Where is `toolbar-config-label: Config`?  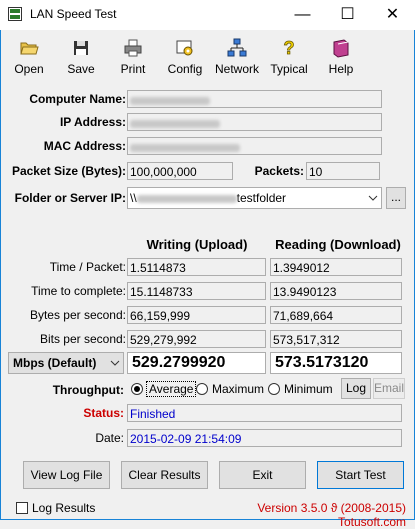
toolbar-config-label: Config is located at coordinates (185, 69).